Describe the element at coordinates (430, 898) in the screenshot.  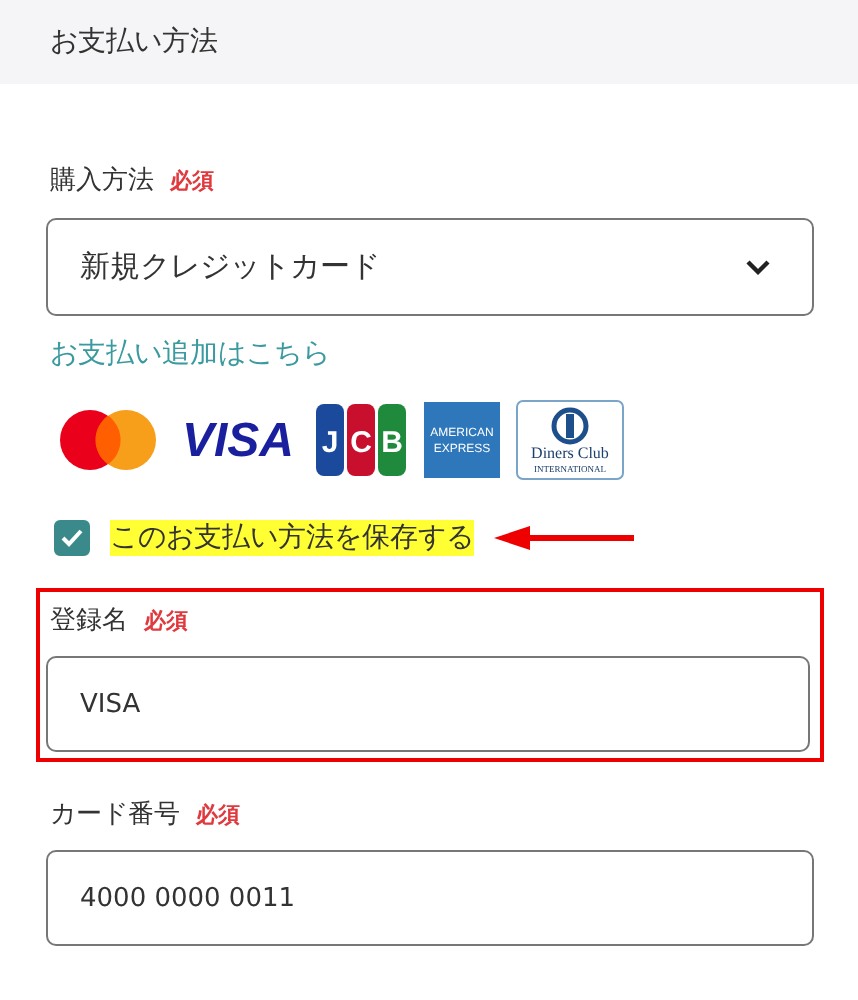
I see `text-field: 4000 0000 0011` at that location.